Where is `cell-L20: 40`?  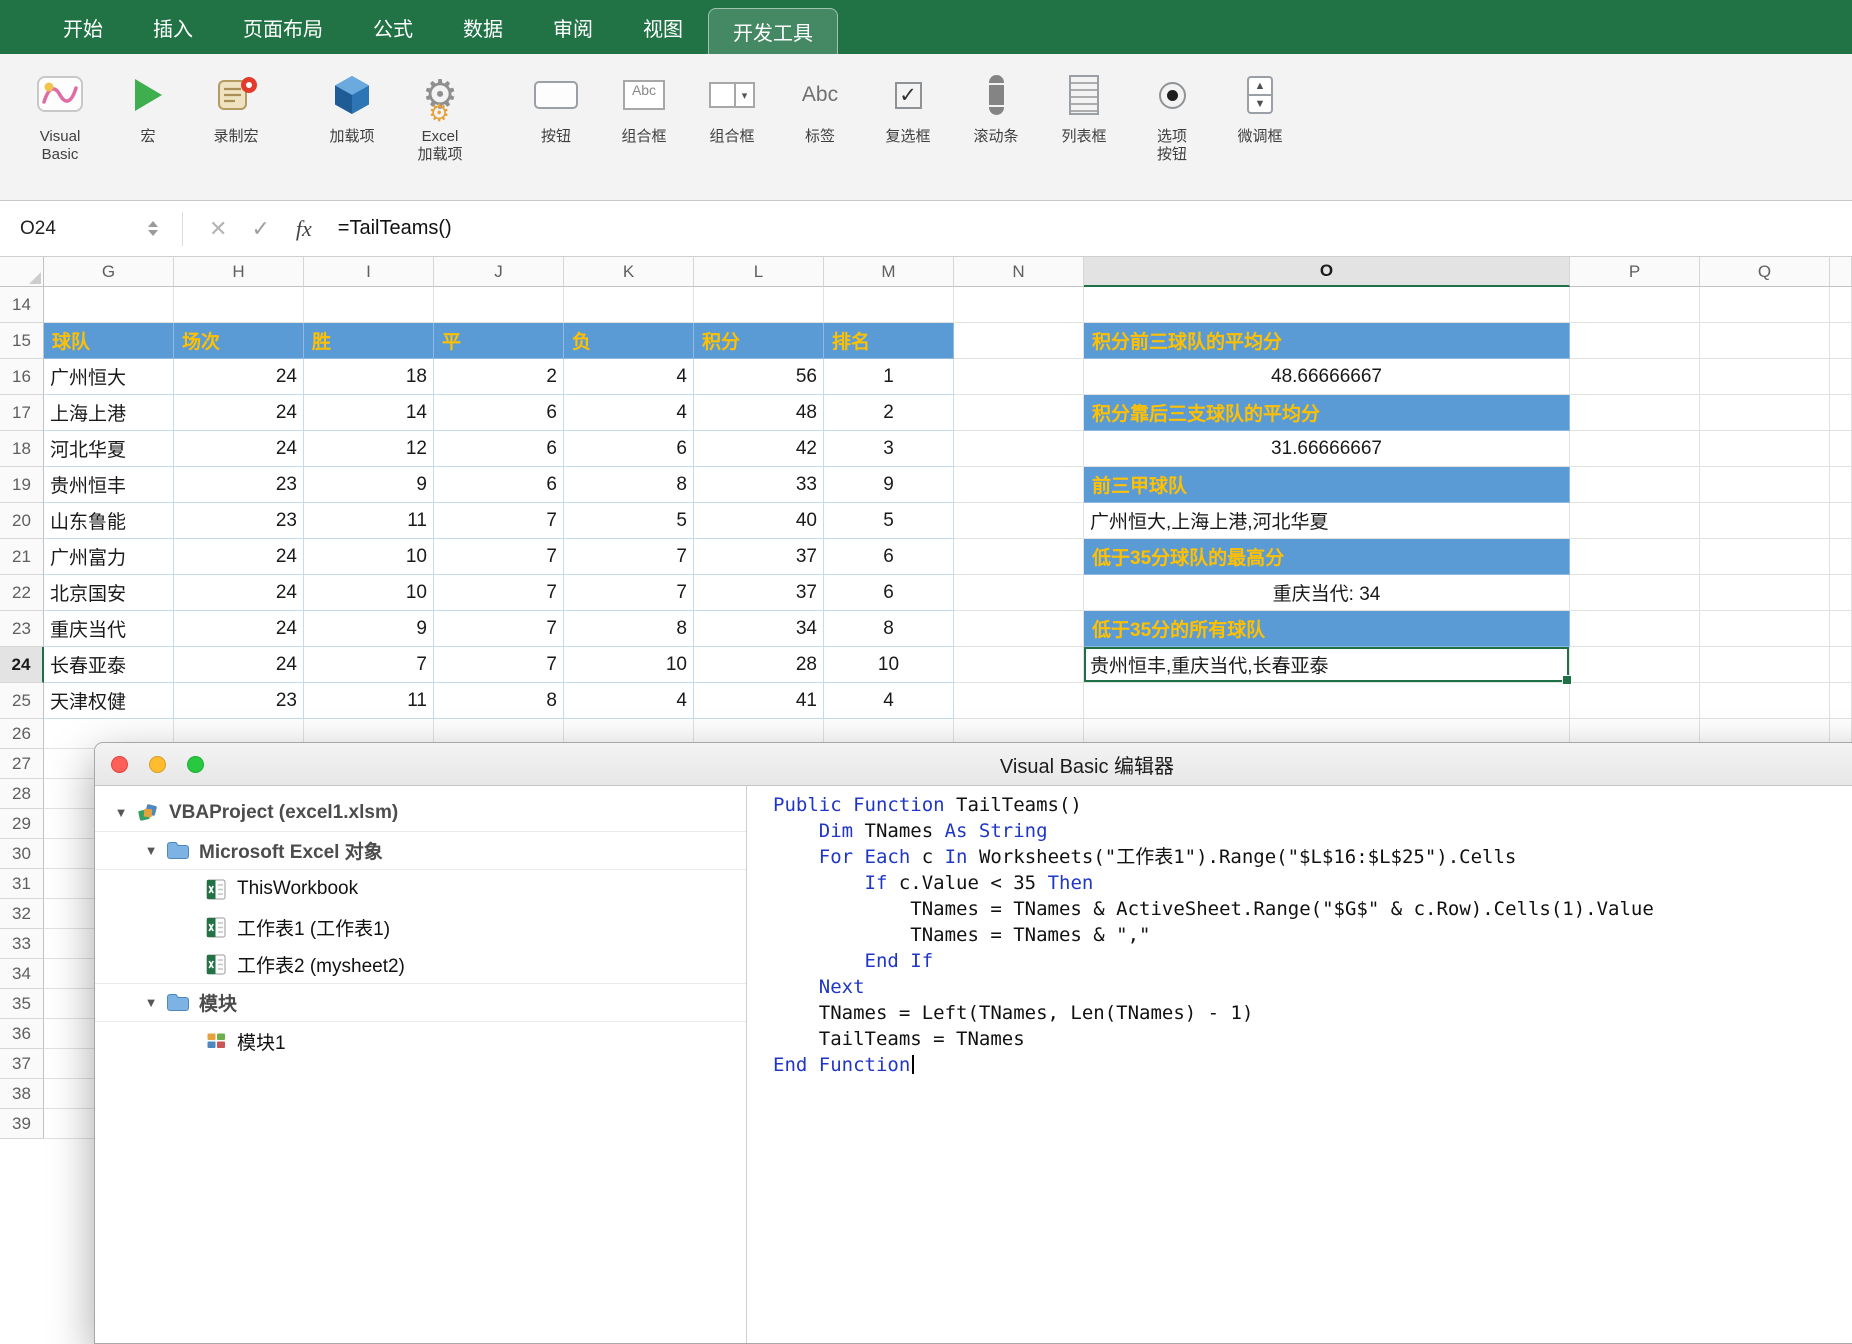
cell-L20: 40 is located at coordinates (759, 521).